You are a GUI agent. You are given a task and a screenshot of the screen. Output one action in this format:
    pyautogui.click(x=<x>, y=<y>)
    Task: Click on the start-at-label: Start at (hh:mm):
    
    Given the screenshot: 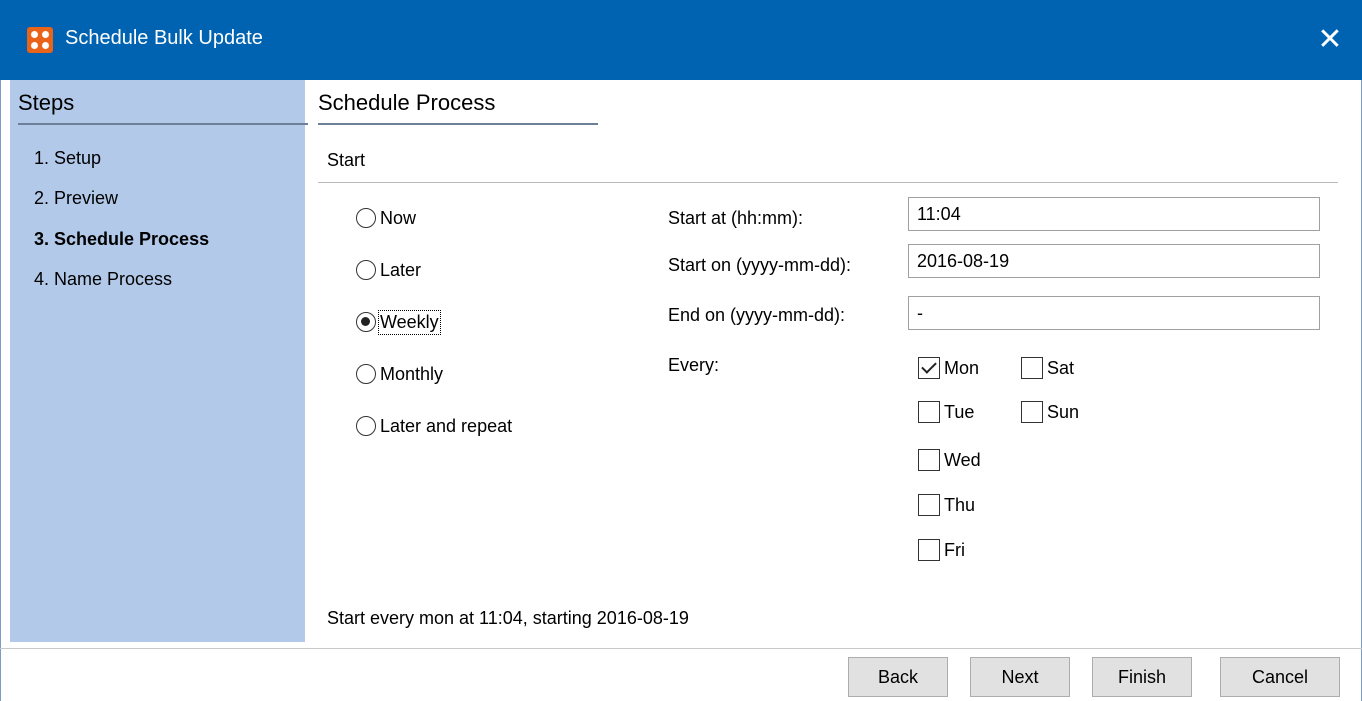 What is the action you would take?
    pyautogui.click(x=736, y=218)
    